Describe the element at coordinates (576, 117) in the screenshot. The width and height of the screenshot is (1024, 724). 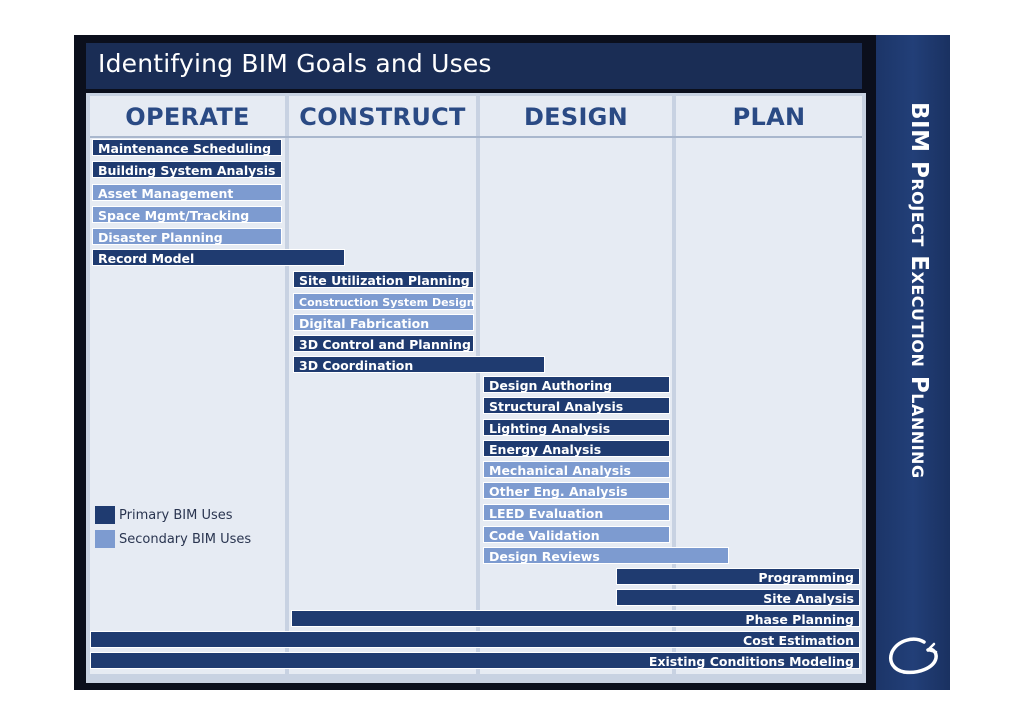
I see `column-header-design: DESIGN` at that location.